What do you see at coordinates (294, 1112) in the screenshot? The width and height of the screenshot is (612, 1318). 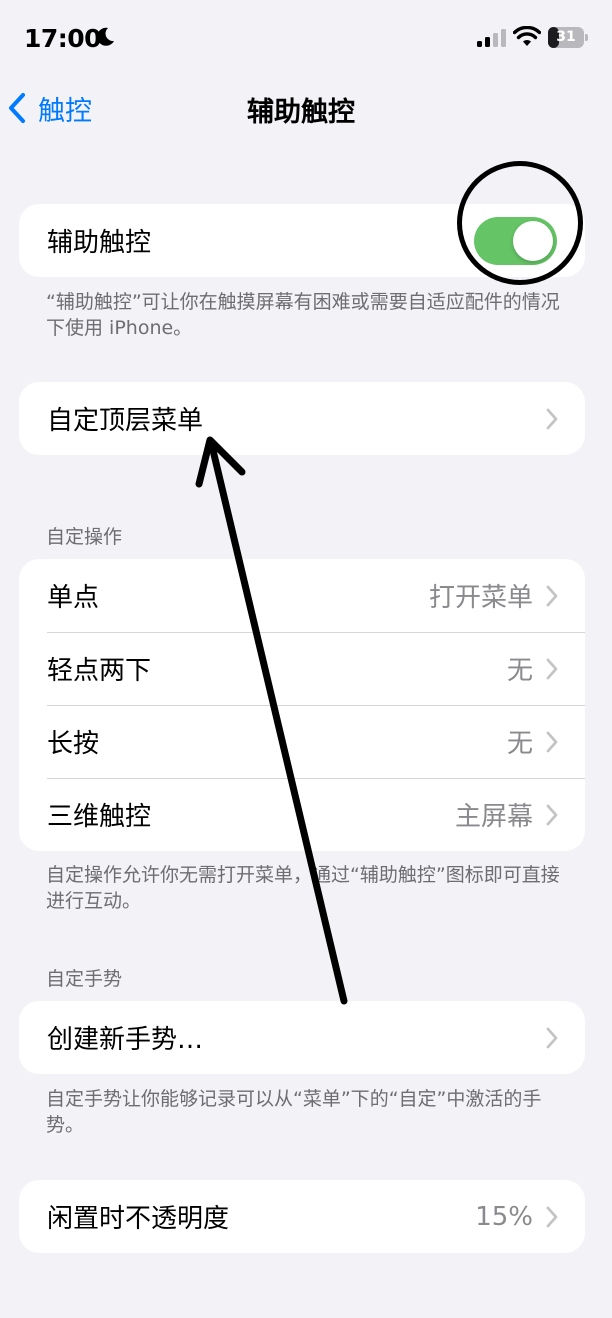 I see `custom-gestures-note: 自定手势让你能够记录可以从“菜单”下的“自定”中激活的手势。` at bounding box center [294, 1112].